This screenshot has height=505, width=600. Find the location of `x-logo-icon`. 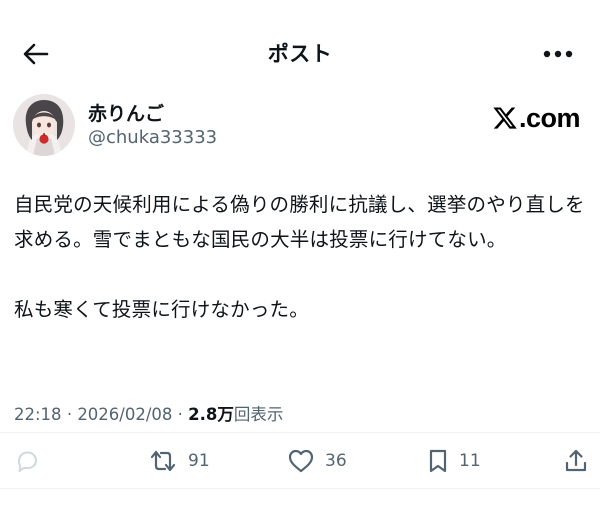

x-logo-icon is located at coordinates (505, 118).